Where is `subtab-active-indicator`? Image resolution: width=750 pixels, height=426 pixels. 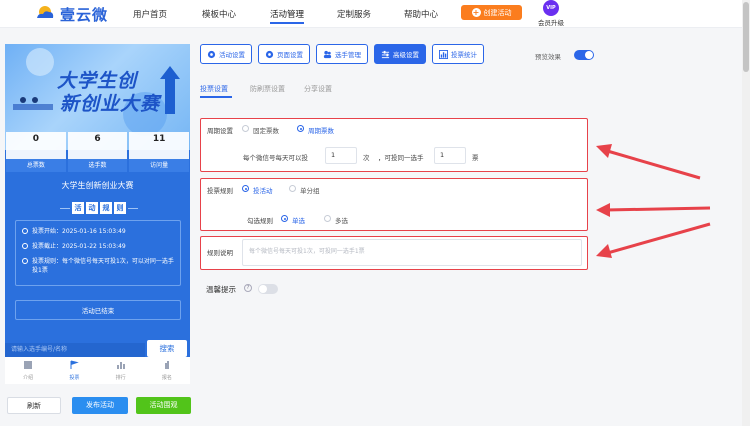
subtab-active-indicator is located at coordinates (216, 97).